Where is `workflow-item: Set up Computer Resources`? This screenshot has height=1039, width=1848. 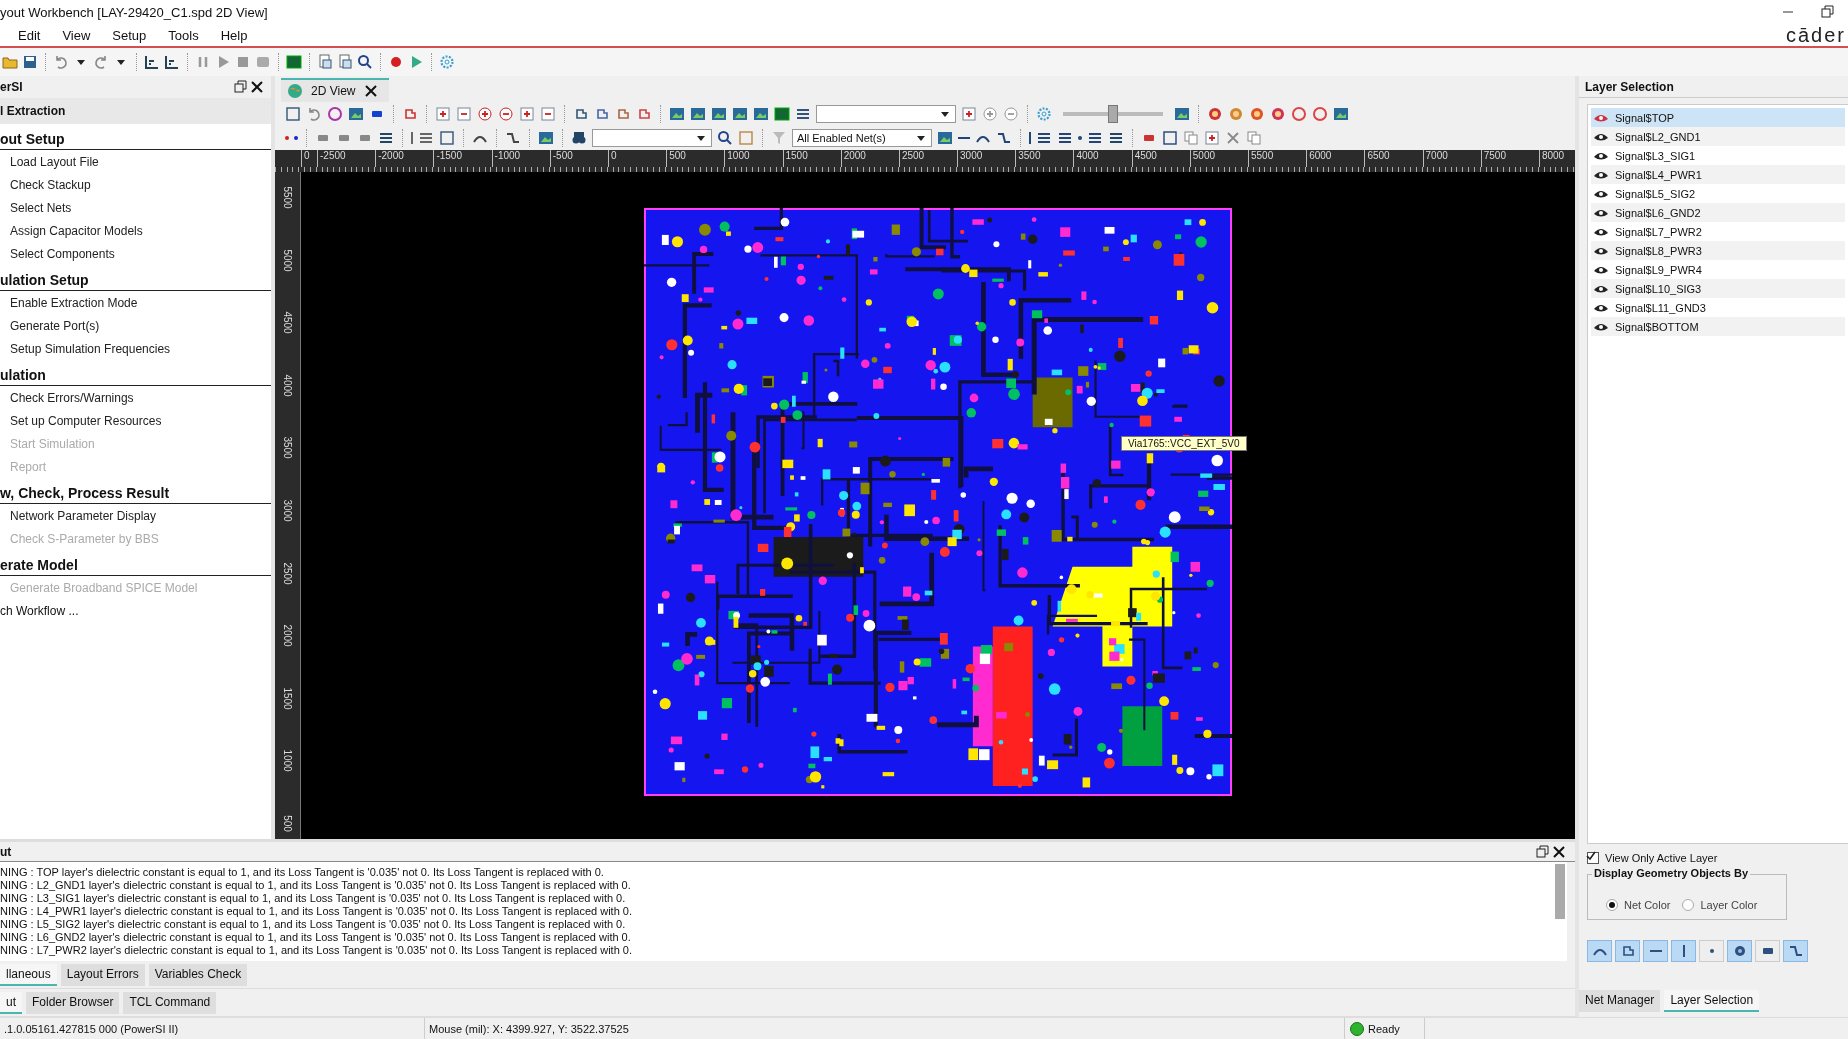
workflow-item: Set up Computer Resources is located at coordinates (135, 420).